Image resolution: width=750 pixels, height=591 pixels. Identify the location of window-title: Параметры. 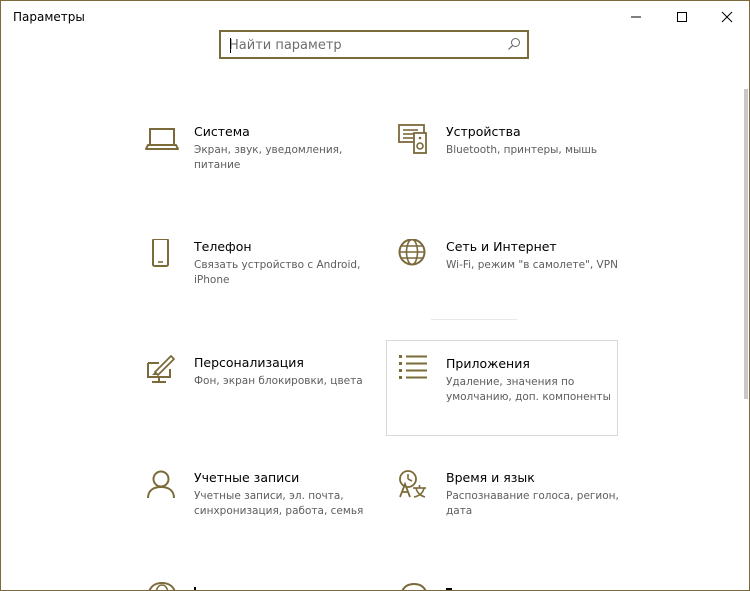
(49, 17).